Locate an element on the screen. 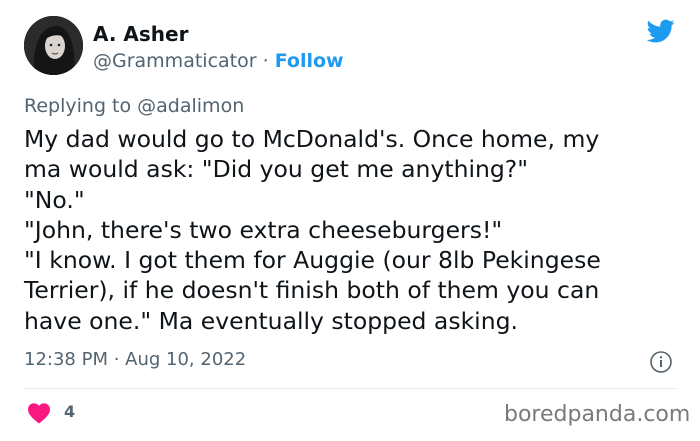 The width and height of the screenshot is (700, 441). tweet-text-line: have one." Ma eventually stopped asking. is located at coordinates (271, 320).